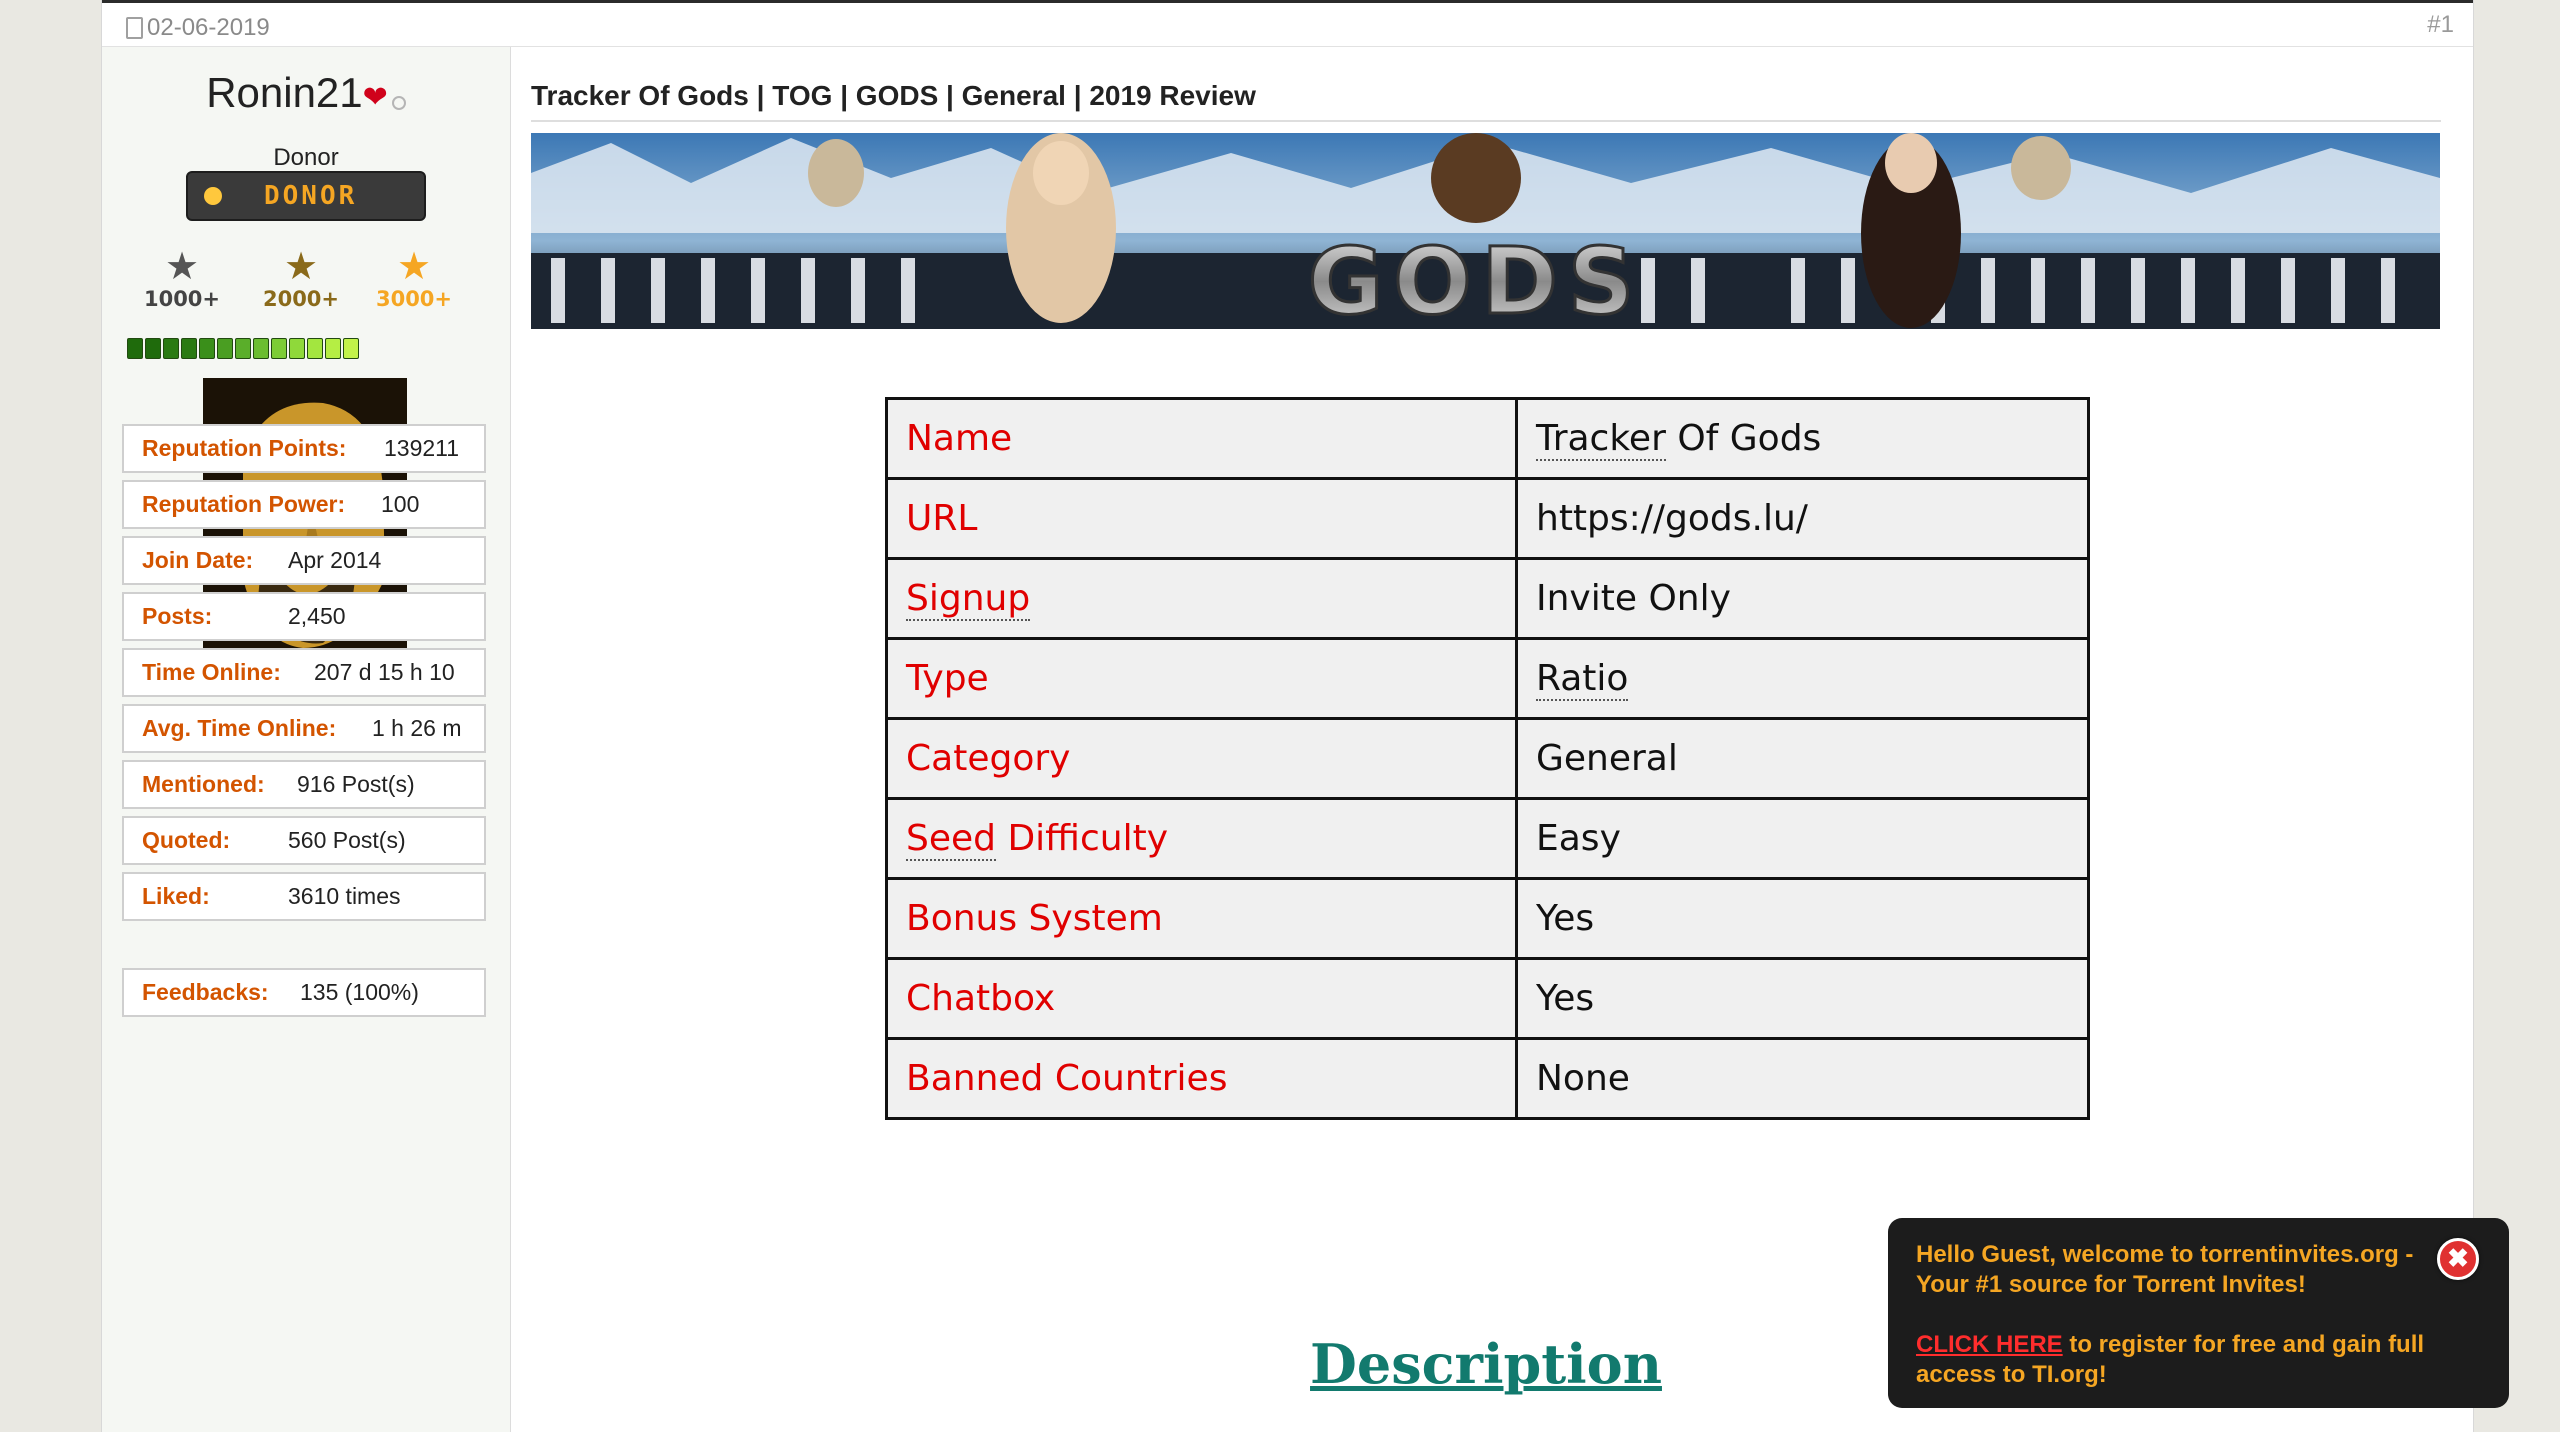 The height and width of the screenshot is (1432, 2560). I want to click on table-row: URL https://gods.lu/, so click(1487, 518).